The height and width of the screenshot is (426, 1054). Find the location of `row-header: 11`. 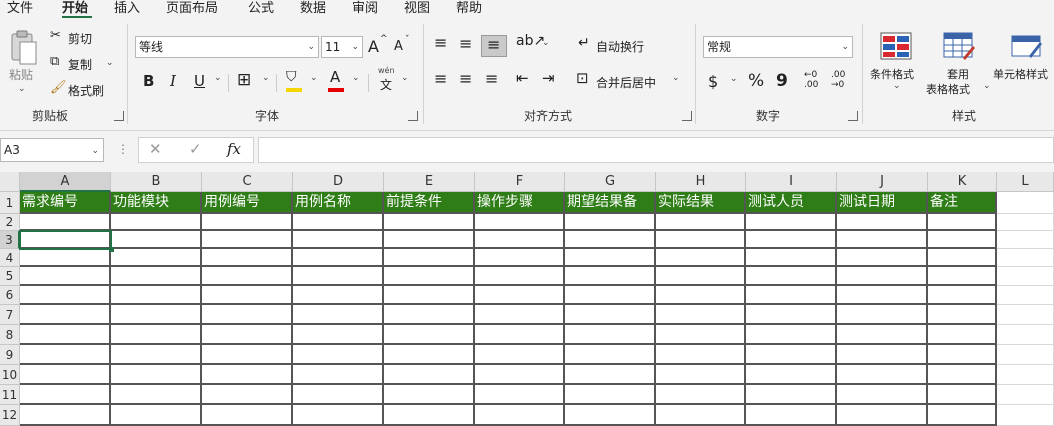

row-header: 11 is located at coordinates (10, 395).